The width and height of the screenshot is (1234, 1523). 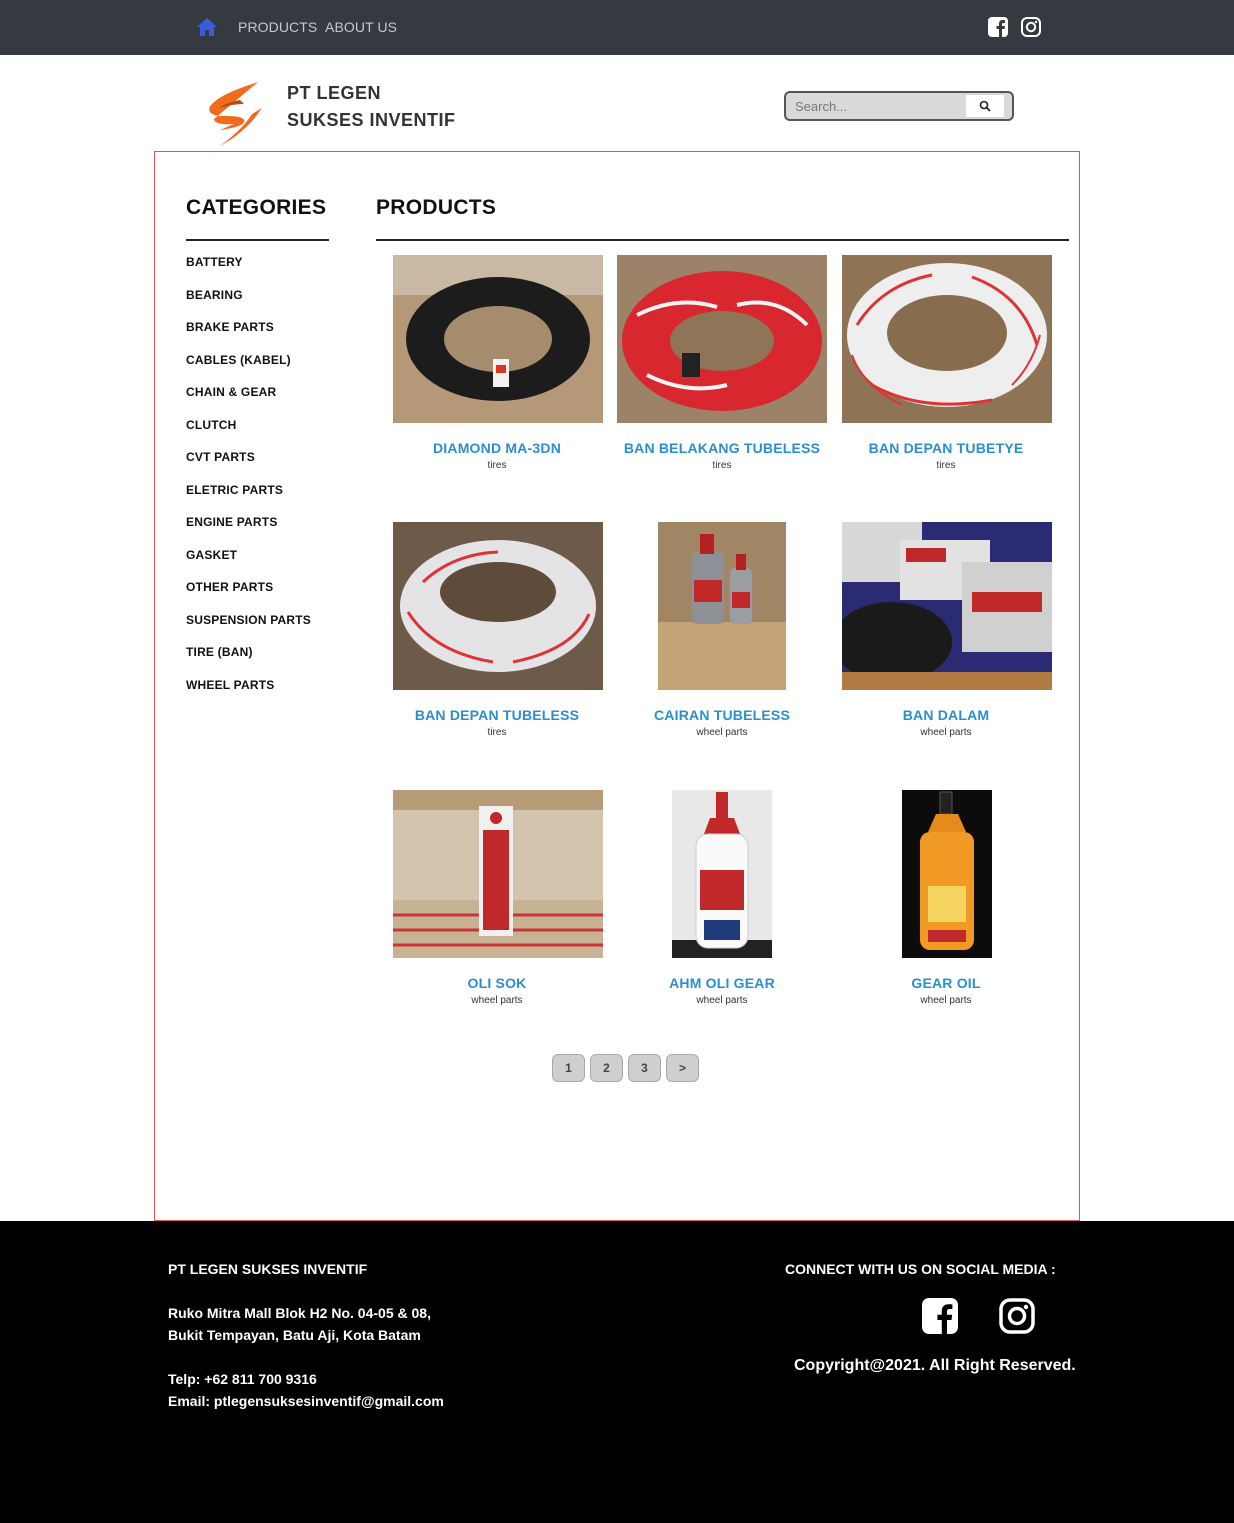 I want to click on product-card: BAN DEPAN TUBETYE tires, so click(x=946, y=370).